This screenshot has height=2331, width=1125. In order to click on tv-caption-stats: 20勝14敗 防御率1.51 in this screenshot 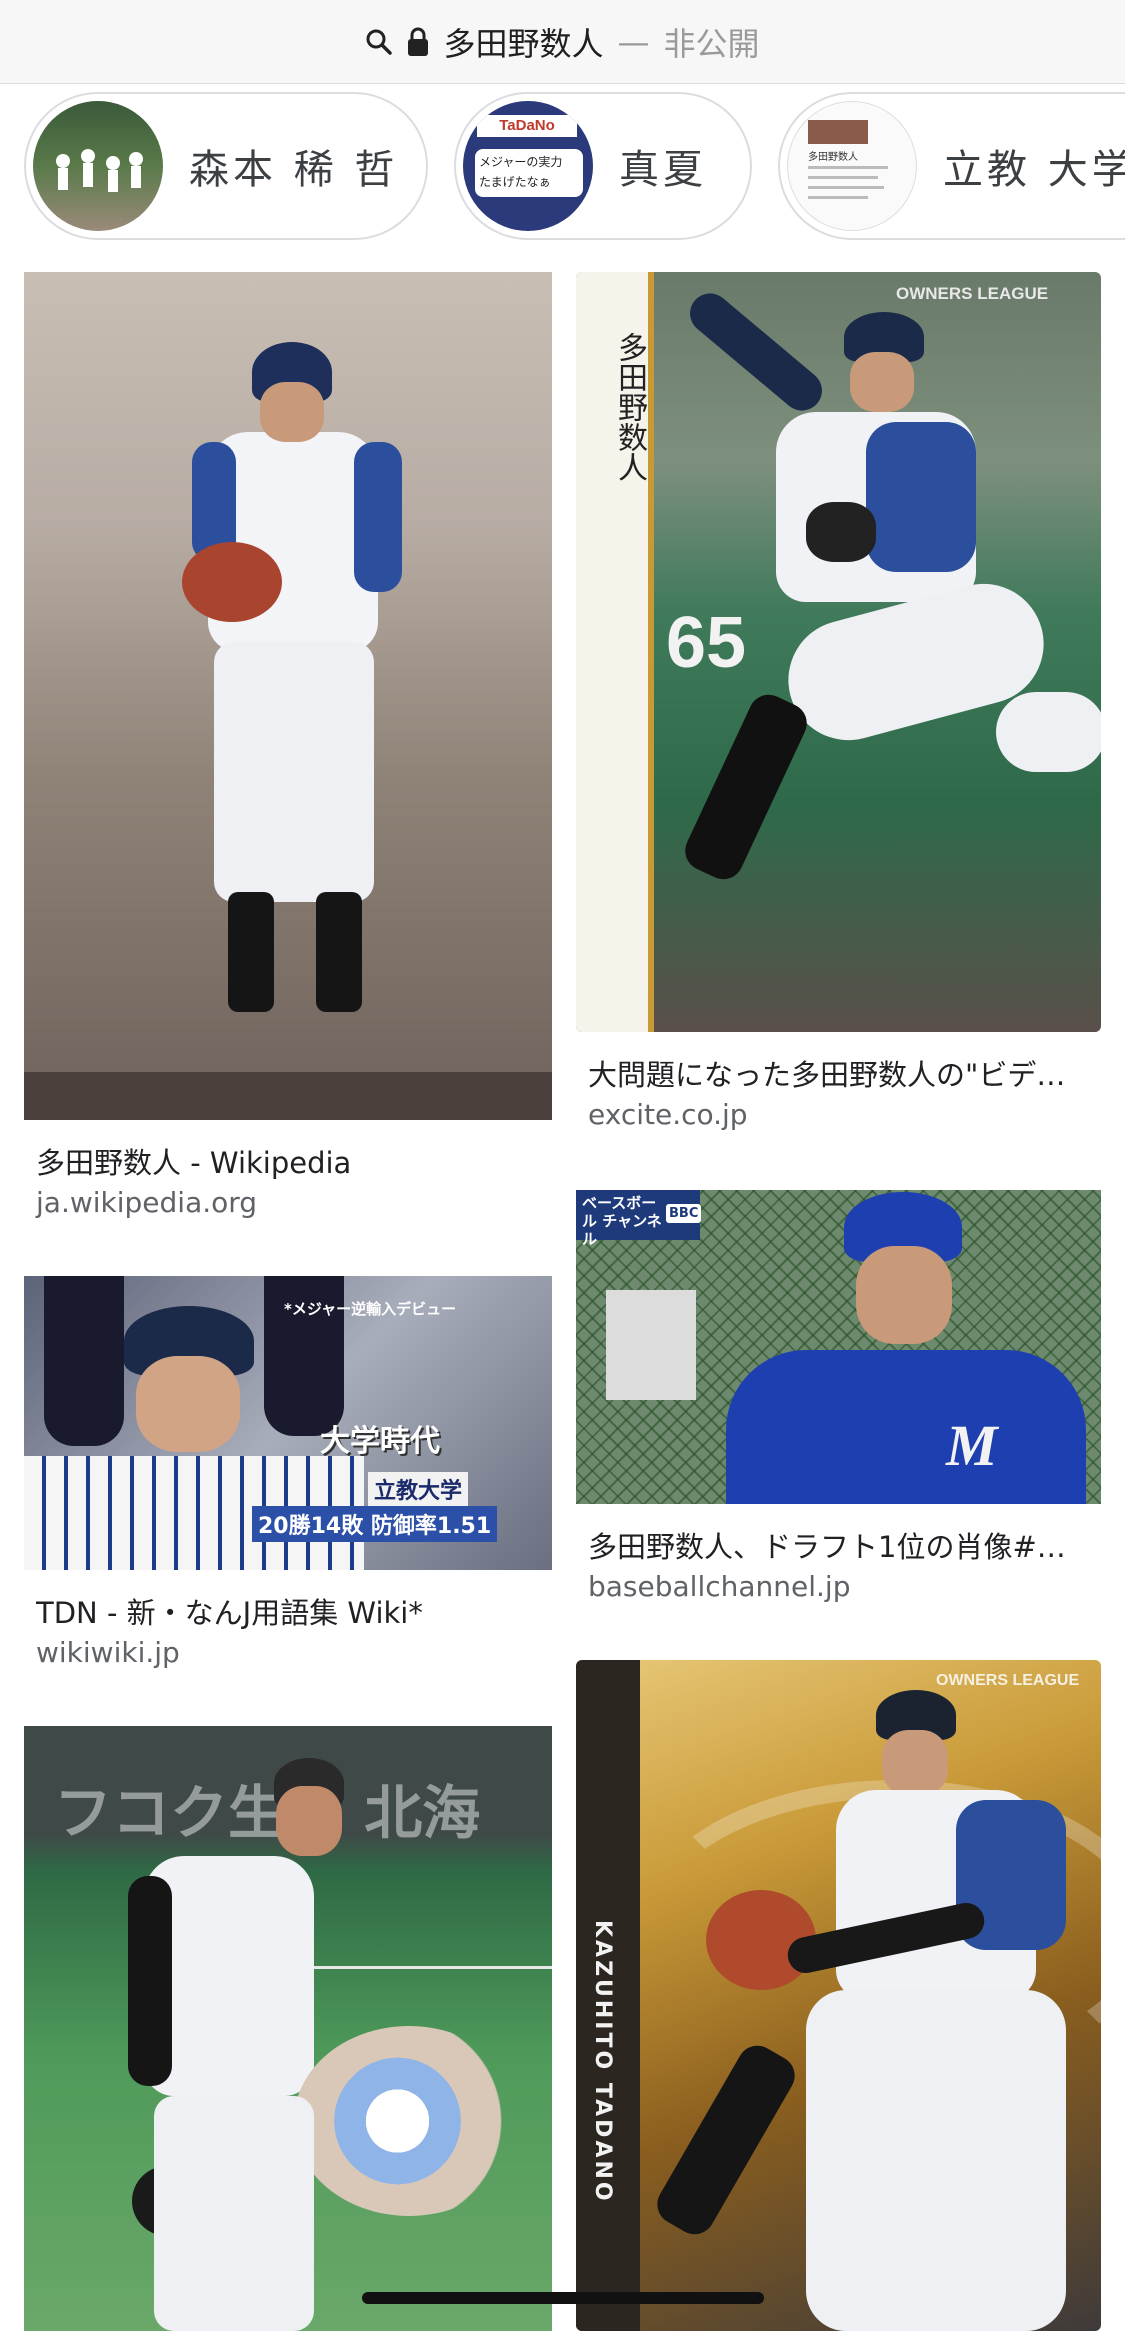, I will do `click(375, 1524)`.